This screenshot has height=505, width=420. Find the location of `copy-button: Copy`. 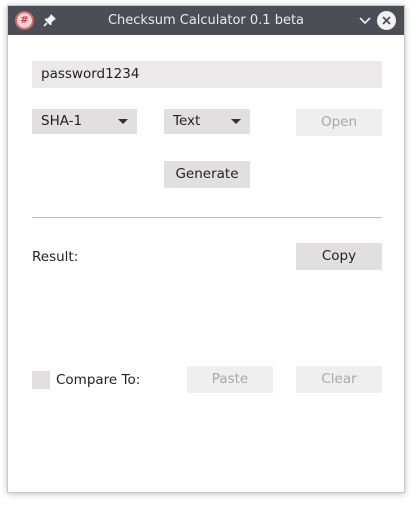

copy-button: Copy is located at coordinates (339, 256).